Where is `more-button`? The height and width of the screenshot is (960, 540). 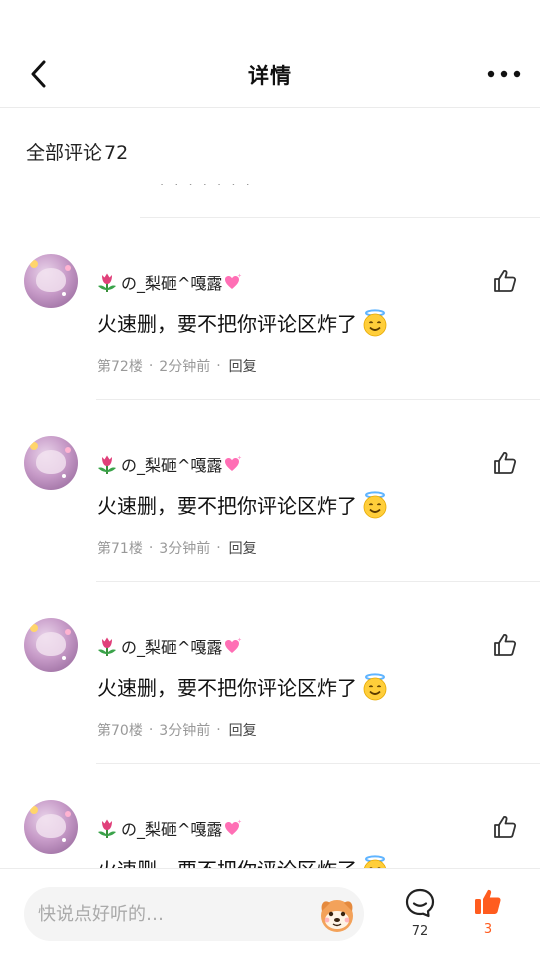 more-button is located at coordinates (504, 74).